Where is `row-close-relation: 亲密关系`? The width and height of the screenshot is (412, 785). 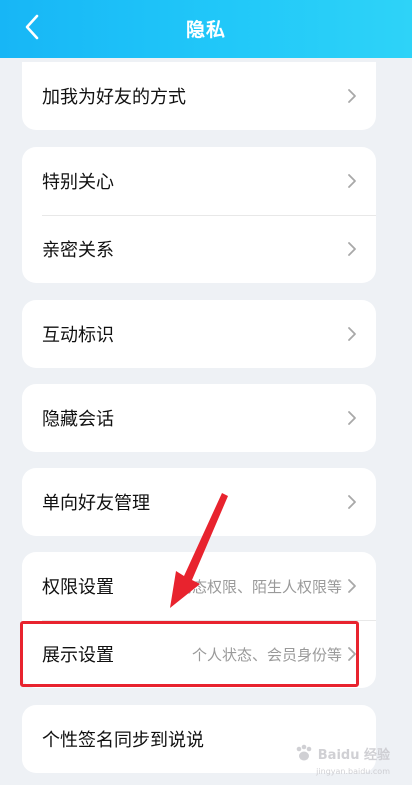 row-close-relation: 亲密关系 is located at coordinates (199, 249).